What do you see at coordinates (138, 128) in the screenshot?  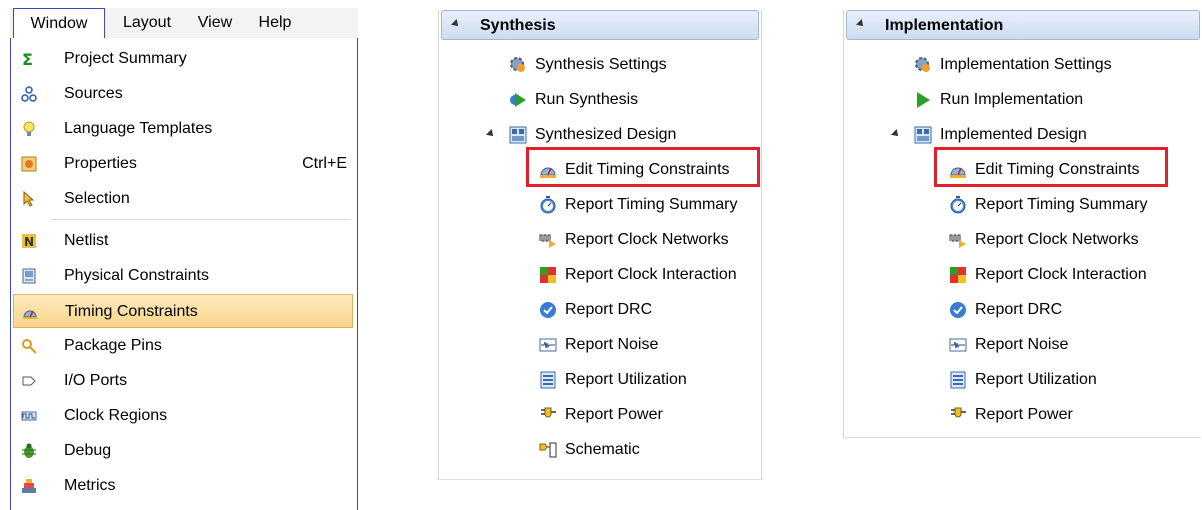 I see `menu-item-label: Language Templates` at bounding box center [138, 128].